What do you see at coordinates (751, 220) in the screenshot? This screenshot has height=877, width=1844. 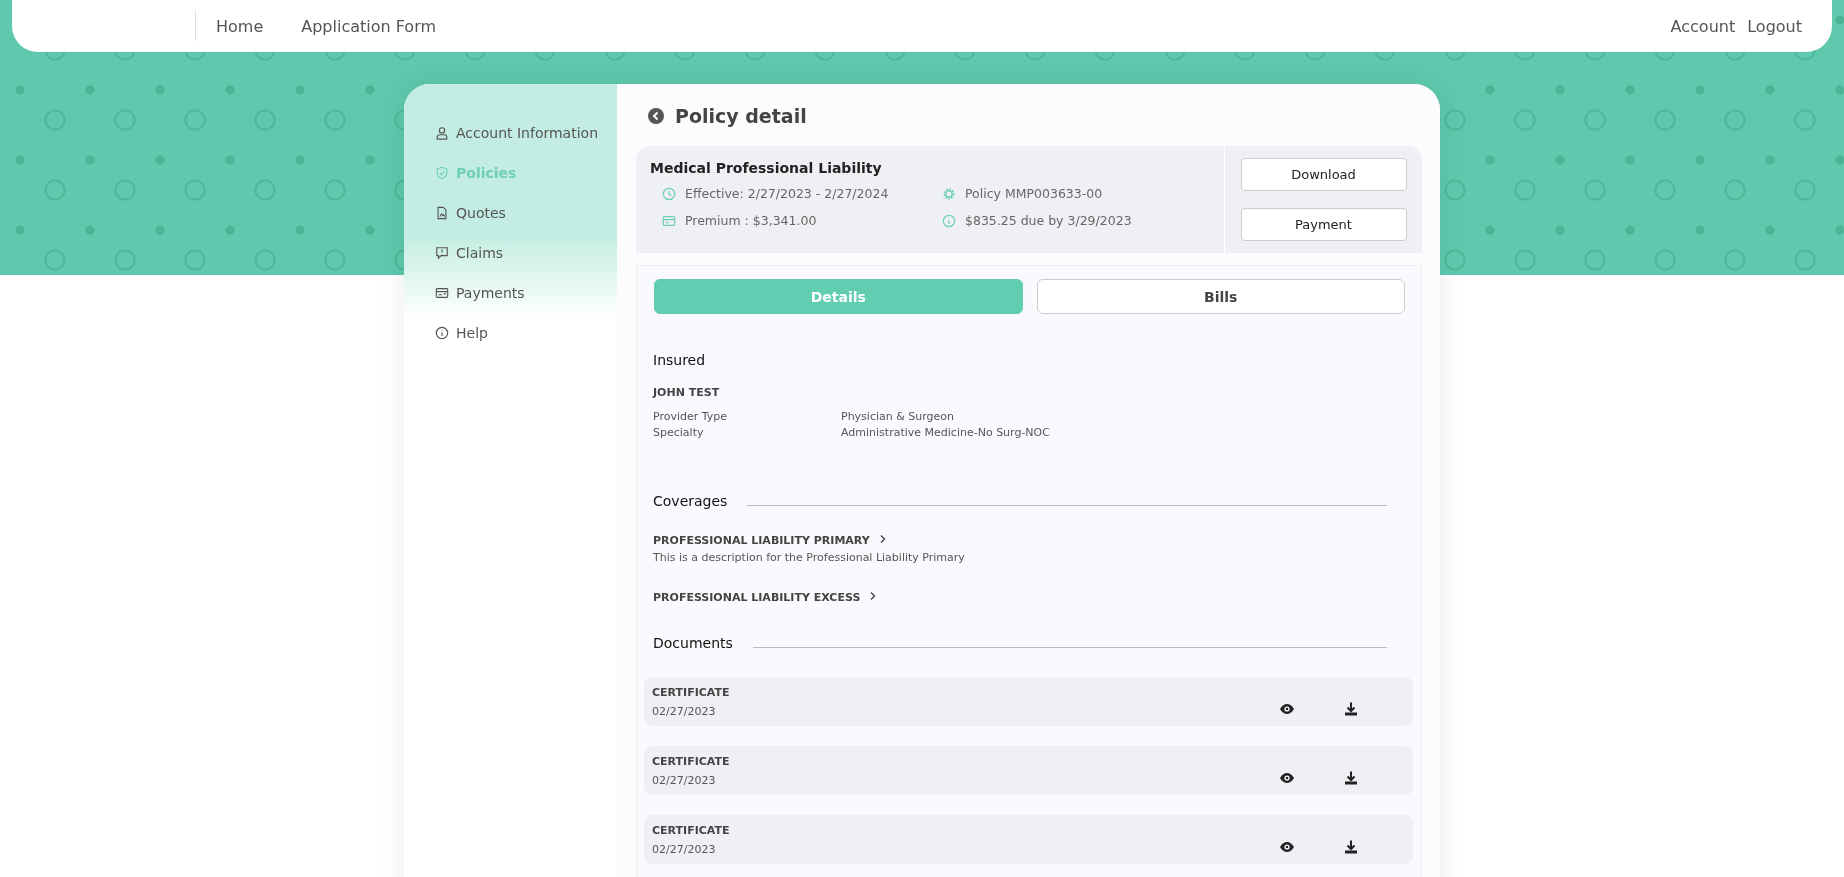 I see `policy-fact: Premium : $3,341.00` at bounding box center [751, 220].